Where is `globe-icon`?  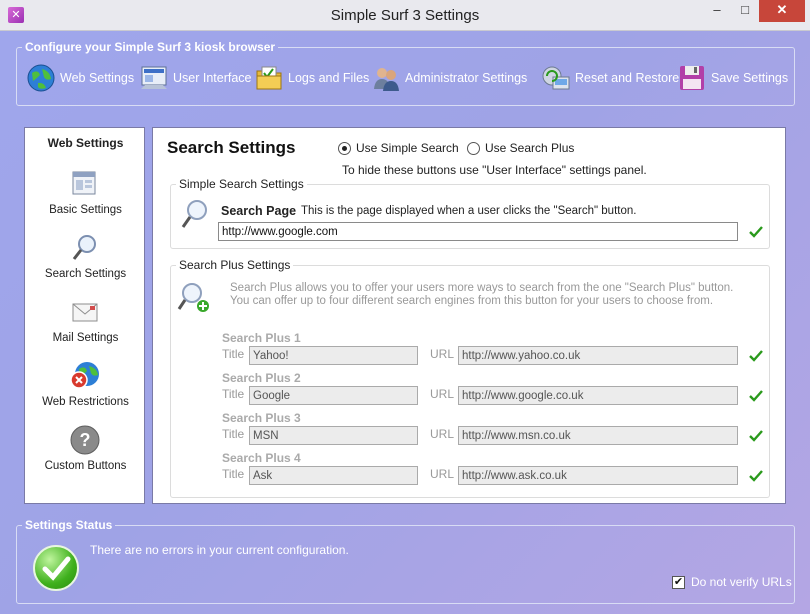
globe-icon is located at coordinates (41, 78).